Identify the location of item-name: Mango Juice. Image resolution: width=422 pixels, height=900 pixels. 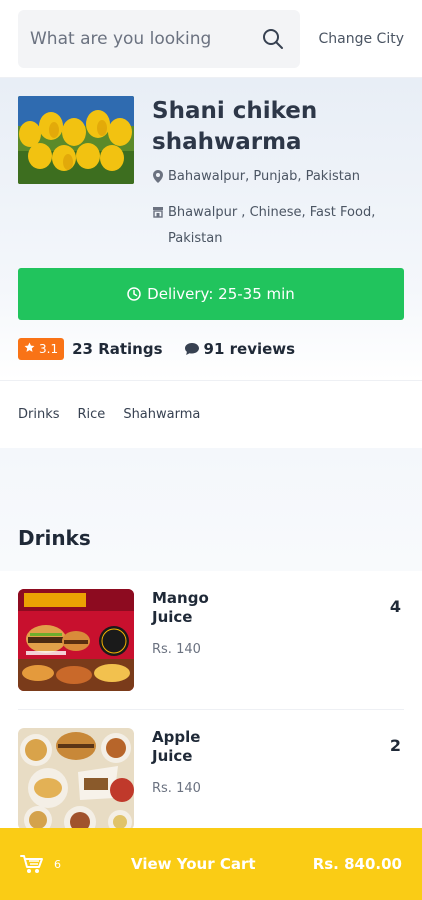
(180, 607).